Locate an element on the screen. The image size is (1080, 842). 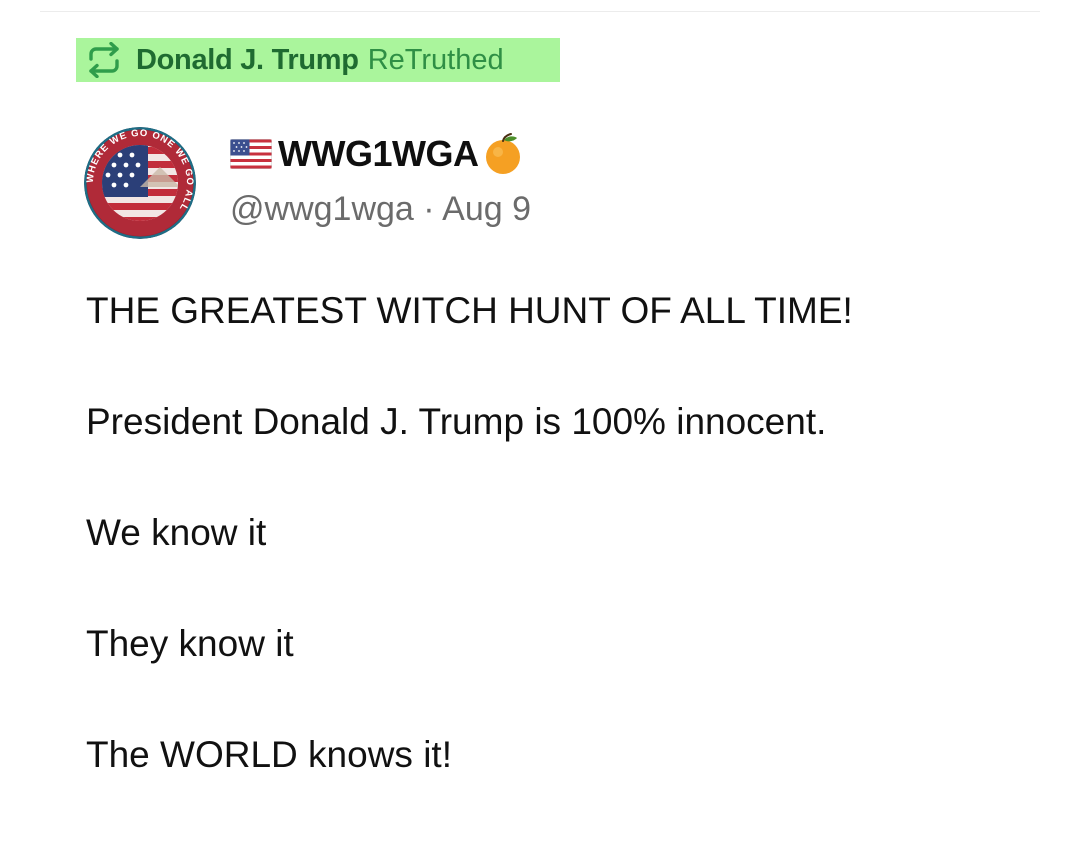
retruth-label: ReTruthed is located at coordinates (435, 59).